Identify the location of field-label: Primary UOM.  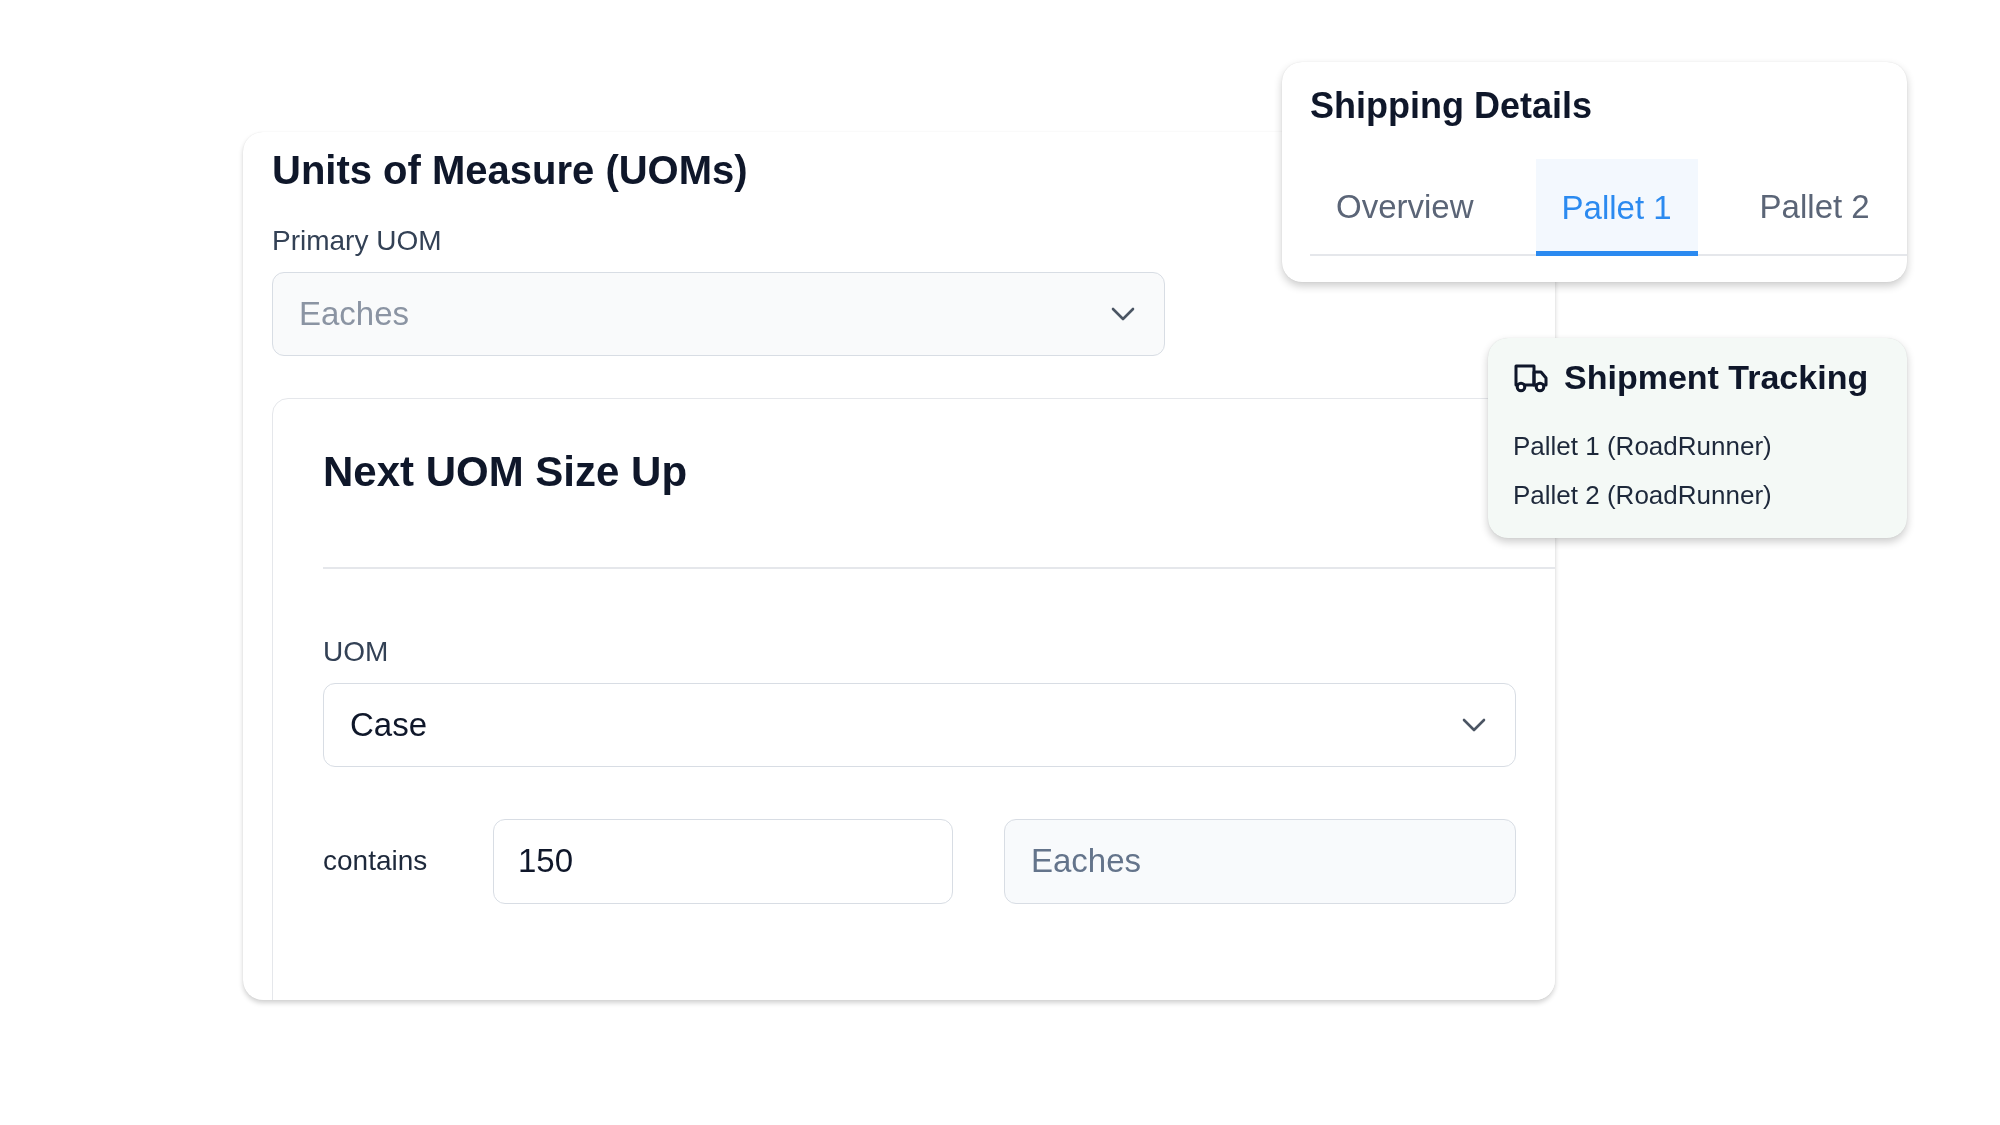
(357, 241).